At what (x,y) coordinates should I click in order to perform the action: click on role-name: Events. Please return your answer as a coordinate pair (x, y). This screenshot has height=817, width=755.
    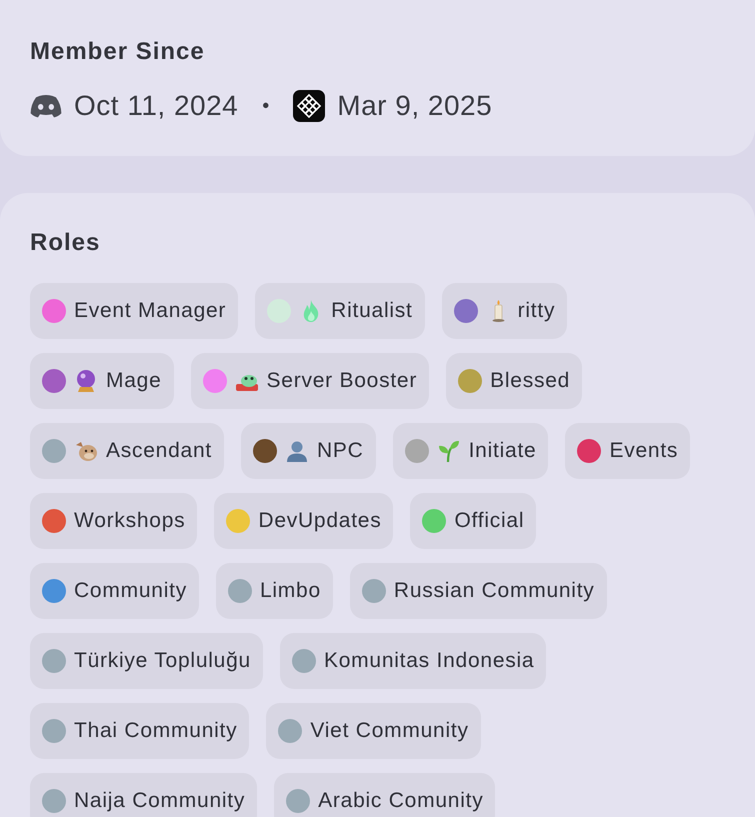
    Looking at the image, I should click on (643, 451).